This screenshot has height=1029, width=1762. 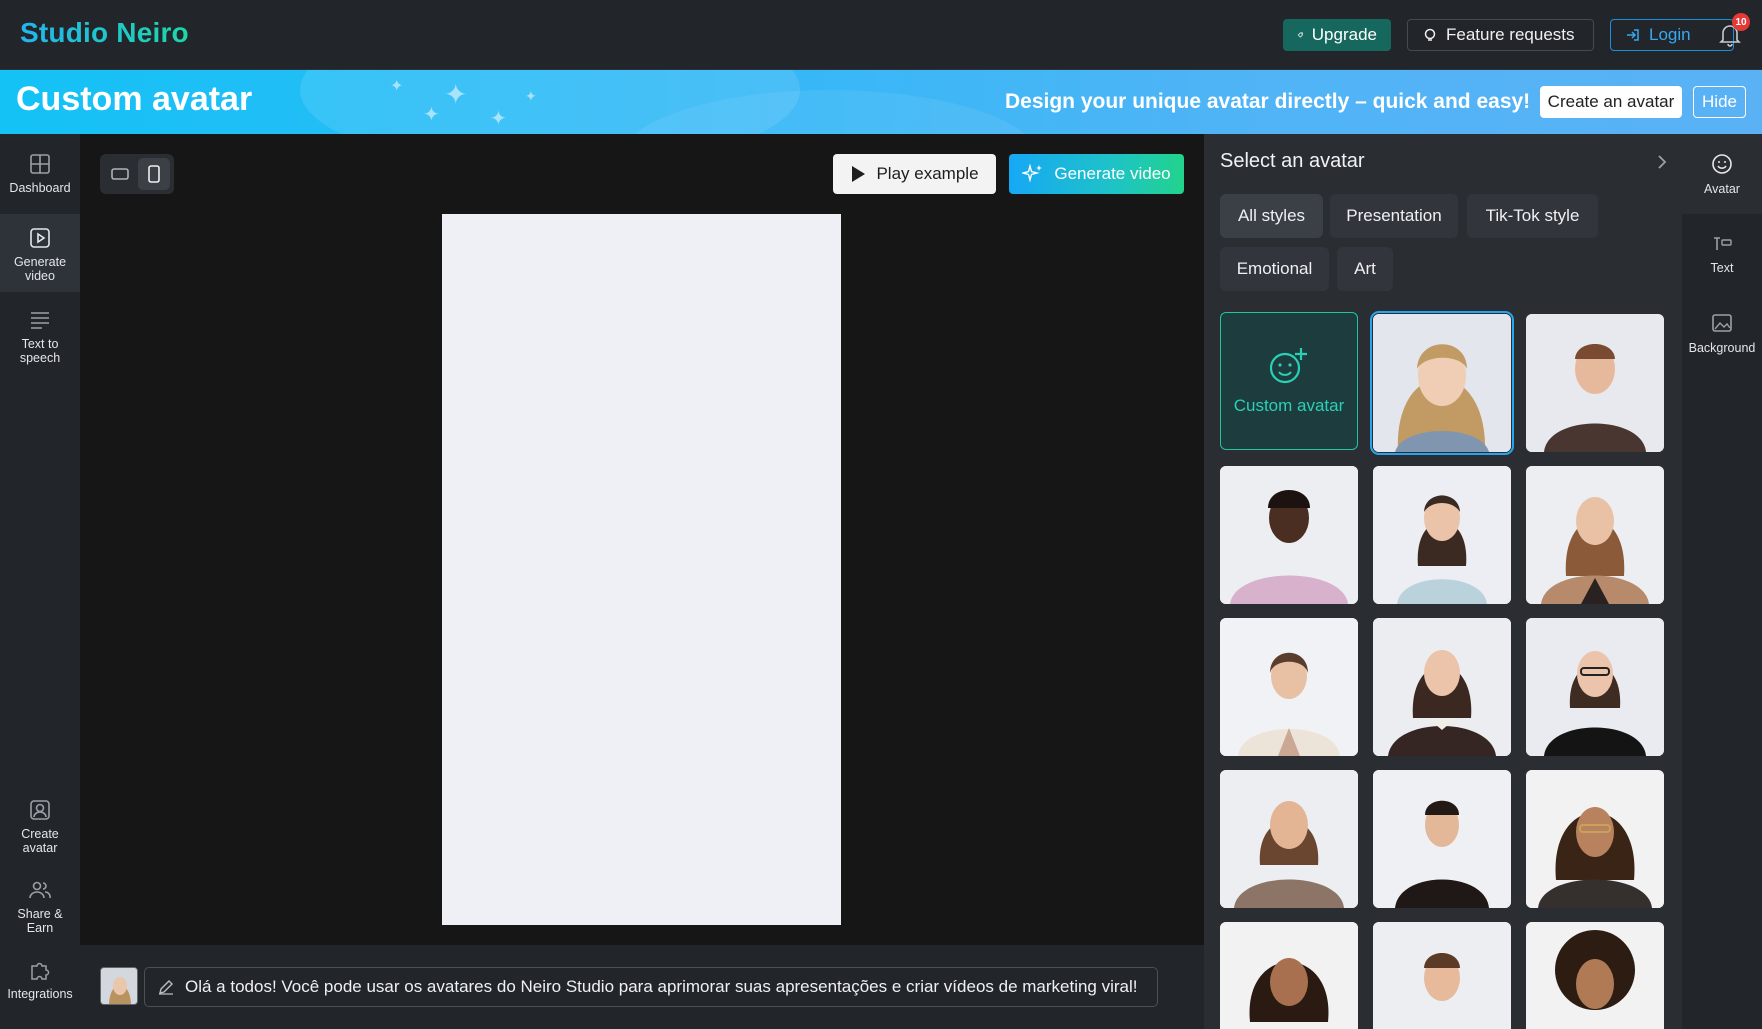 What do you see at coordinates (166, 987) in the screenshot?
I see `pencil-icon` at bounding box center [166, 987].